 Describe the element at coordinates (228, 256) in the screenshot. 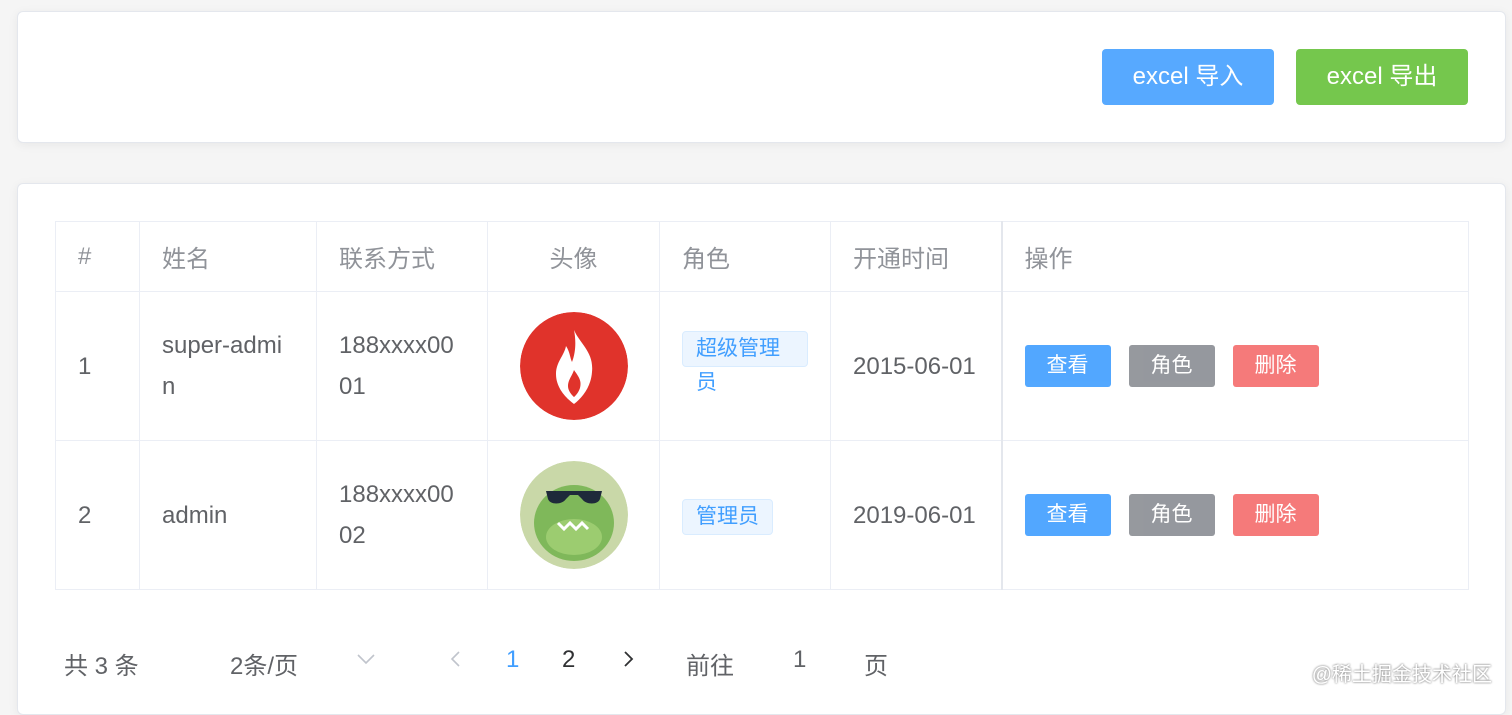

I see `column-header-name: 姓名` at that location.